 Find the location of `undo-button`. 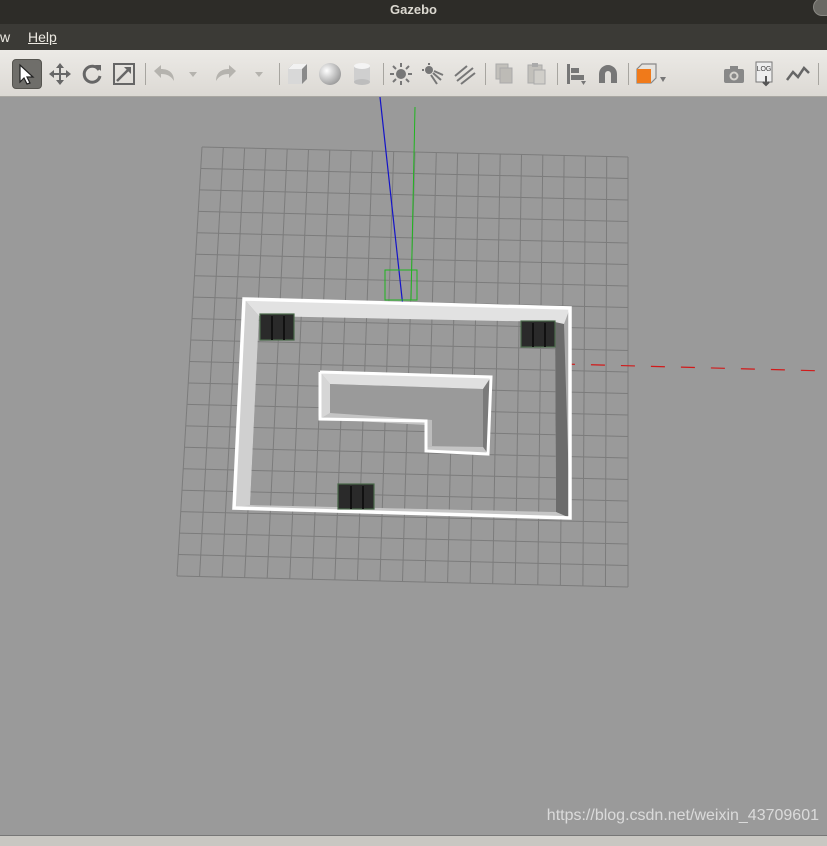

undo-button is located at coordinates (164, 74).